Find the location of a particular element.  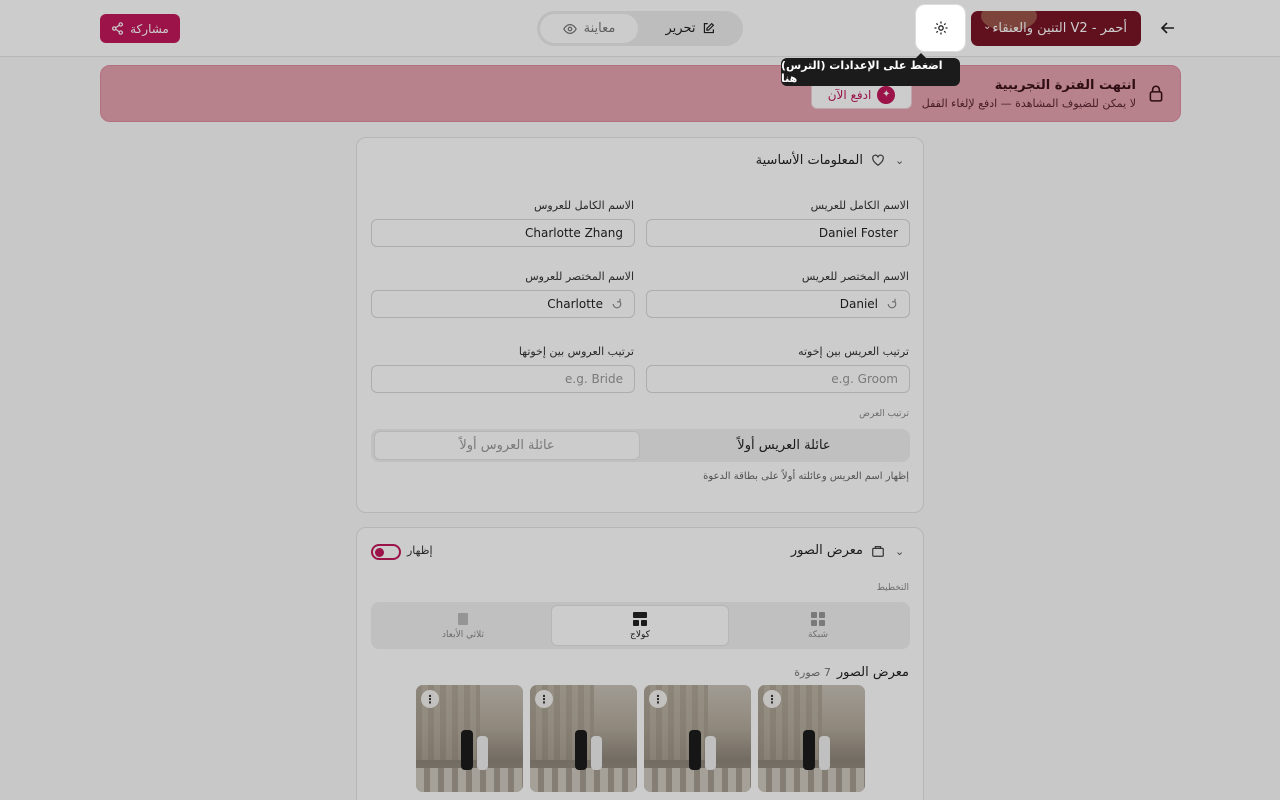

gear-icon is located at coordinates (941, 28).